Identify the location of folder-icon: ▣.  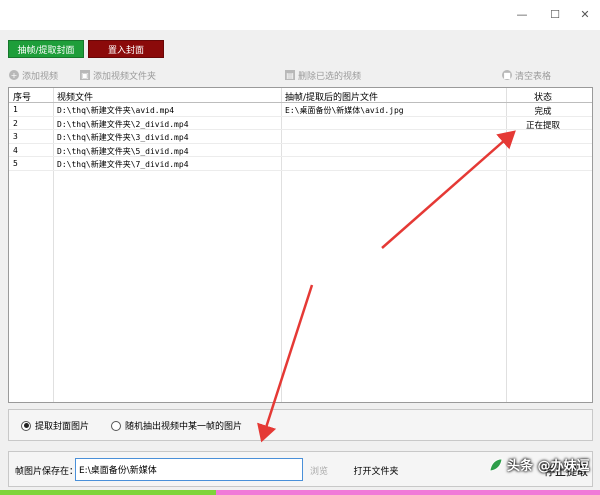
(85, 75).